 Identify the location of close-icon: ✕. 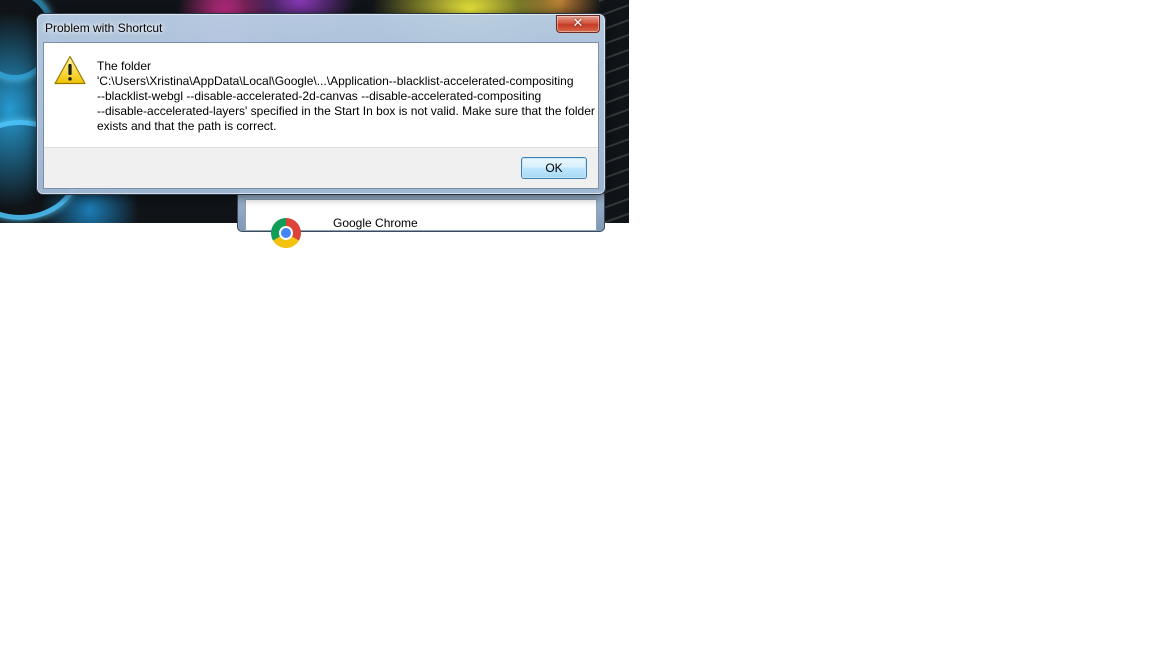
(578, 23).